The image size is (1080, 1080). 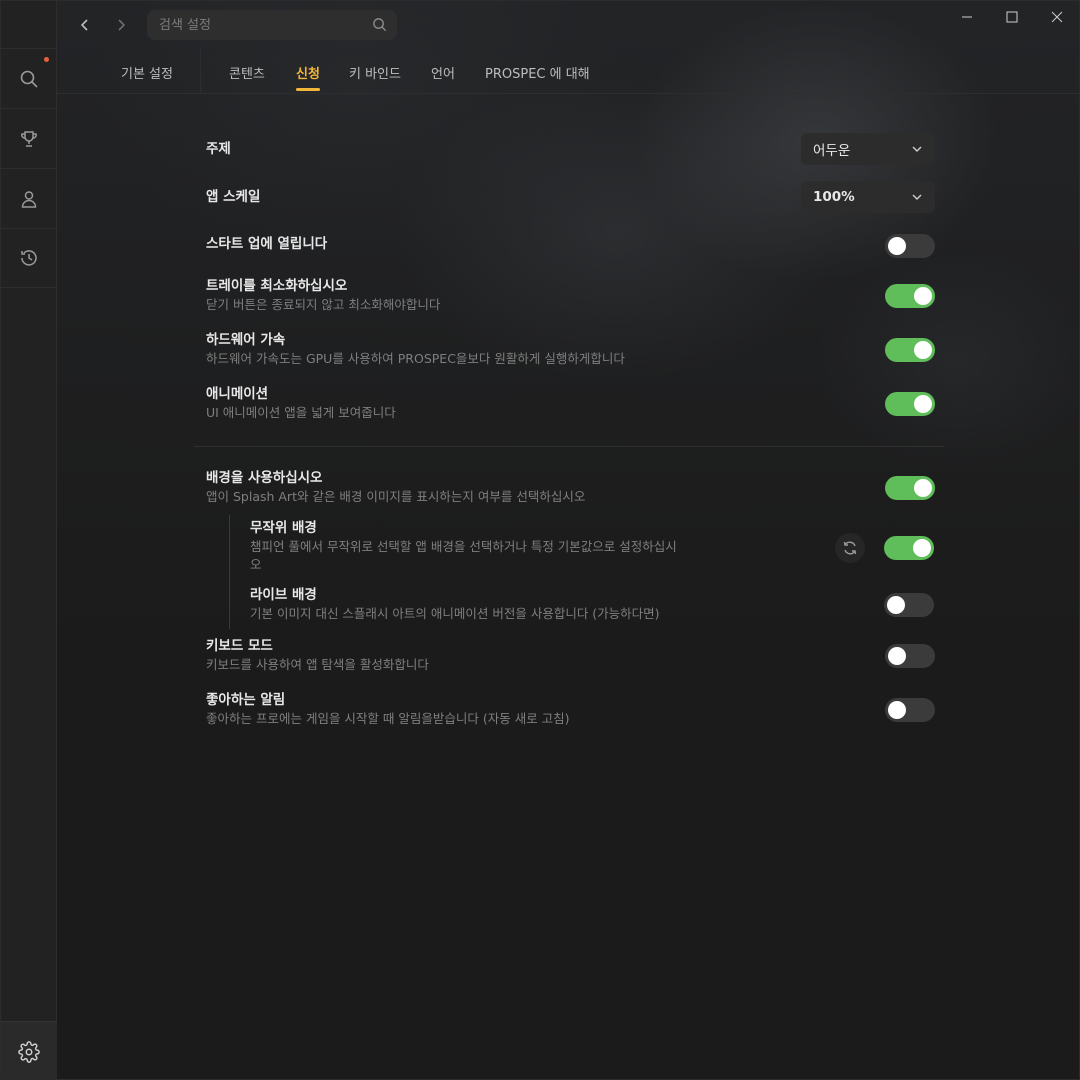 What do you see at coordinates (910, 656) in the screenshot?
I see `keyboard-mode-toggle` at bounding box center [910, 656].